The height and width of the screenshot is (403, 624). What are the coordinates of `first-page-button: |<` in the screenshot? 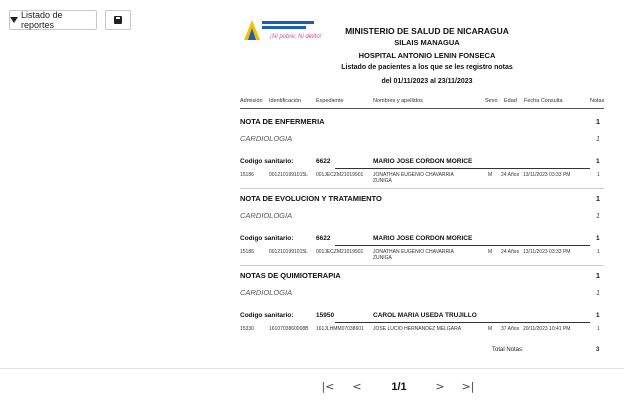 It's located at (328, 387).